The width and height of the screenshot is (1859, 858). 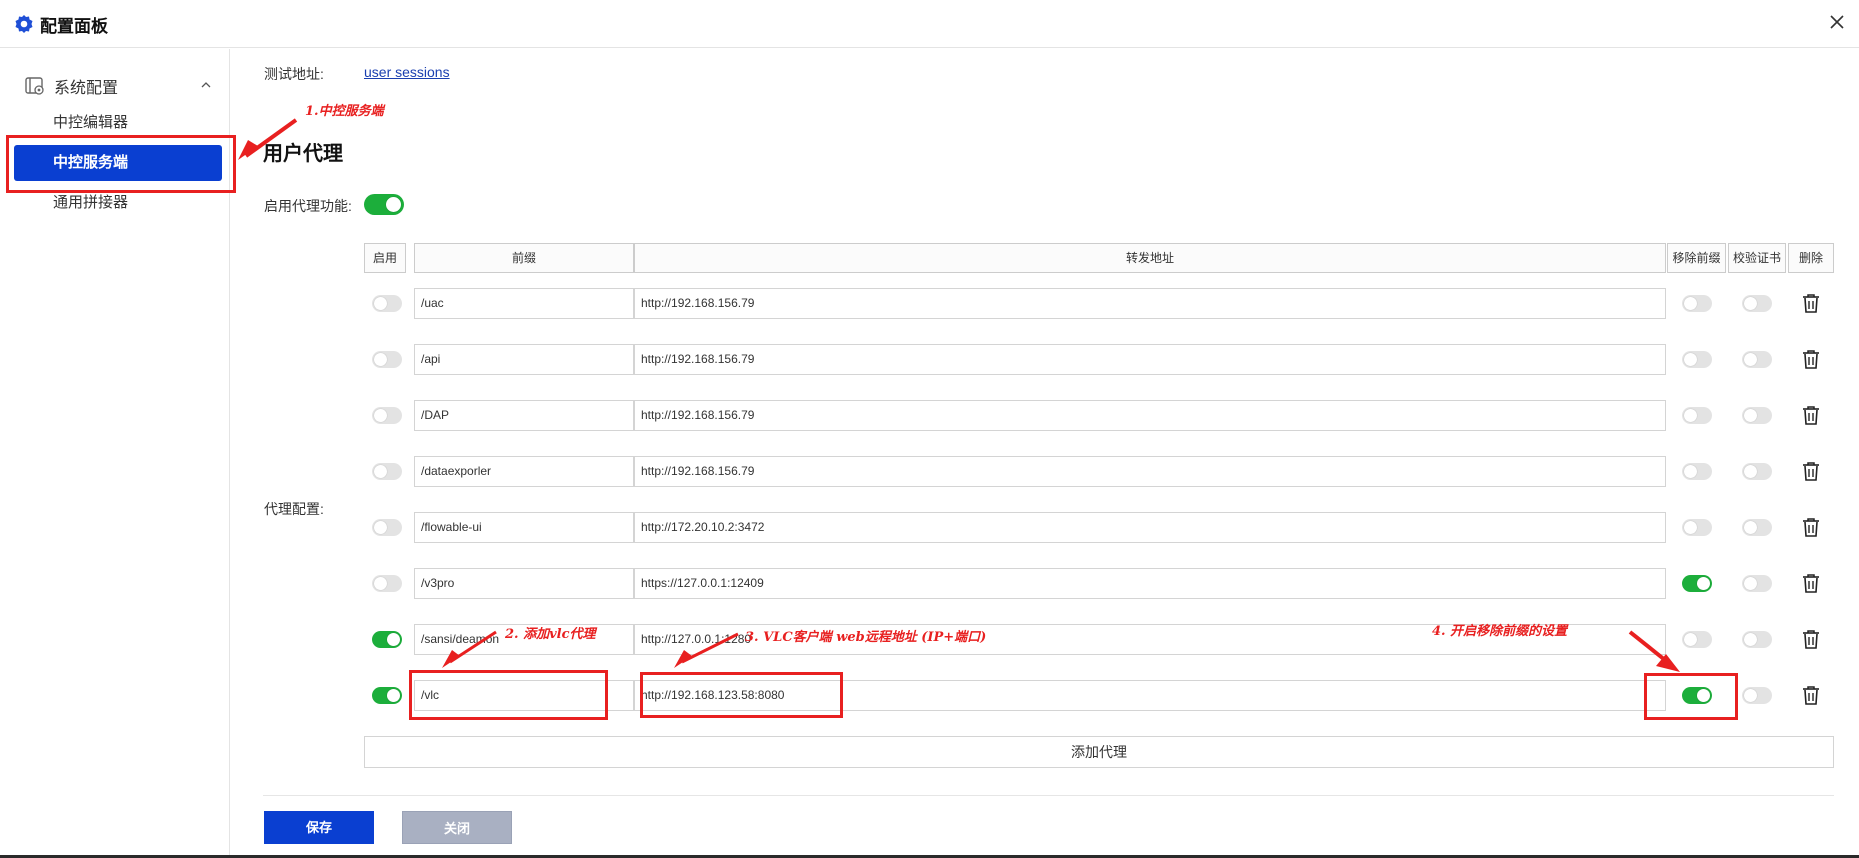 I want to click on sidebar-group-system-config: 系统配置, so click(x=119, y=86).